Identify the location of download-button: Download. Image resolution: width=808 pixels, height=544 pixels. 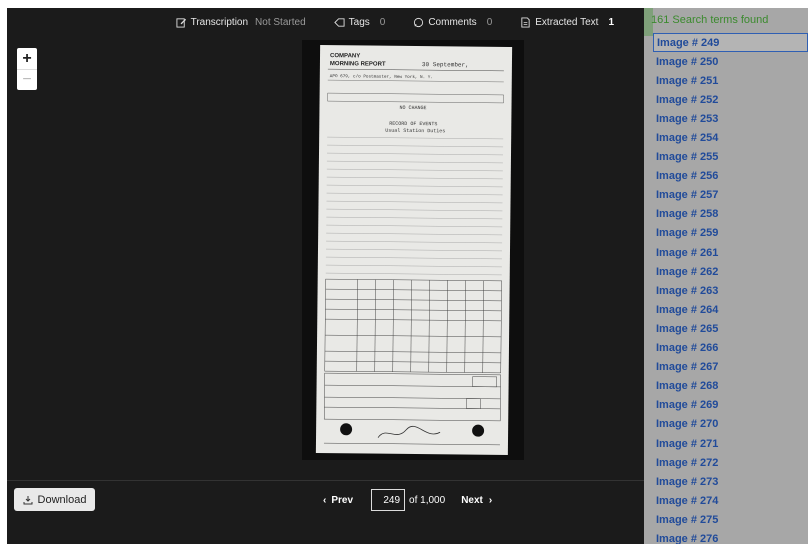
(54, 499).